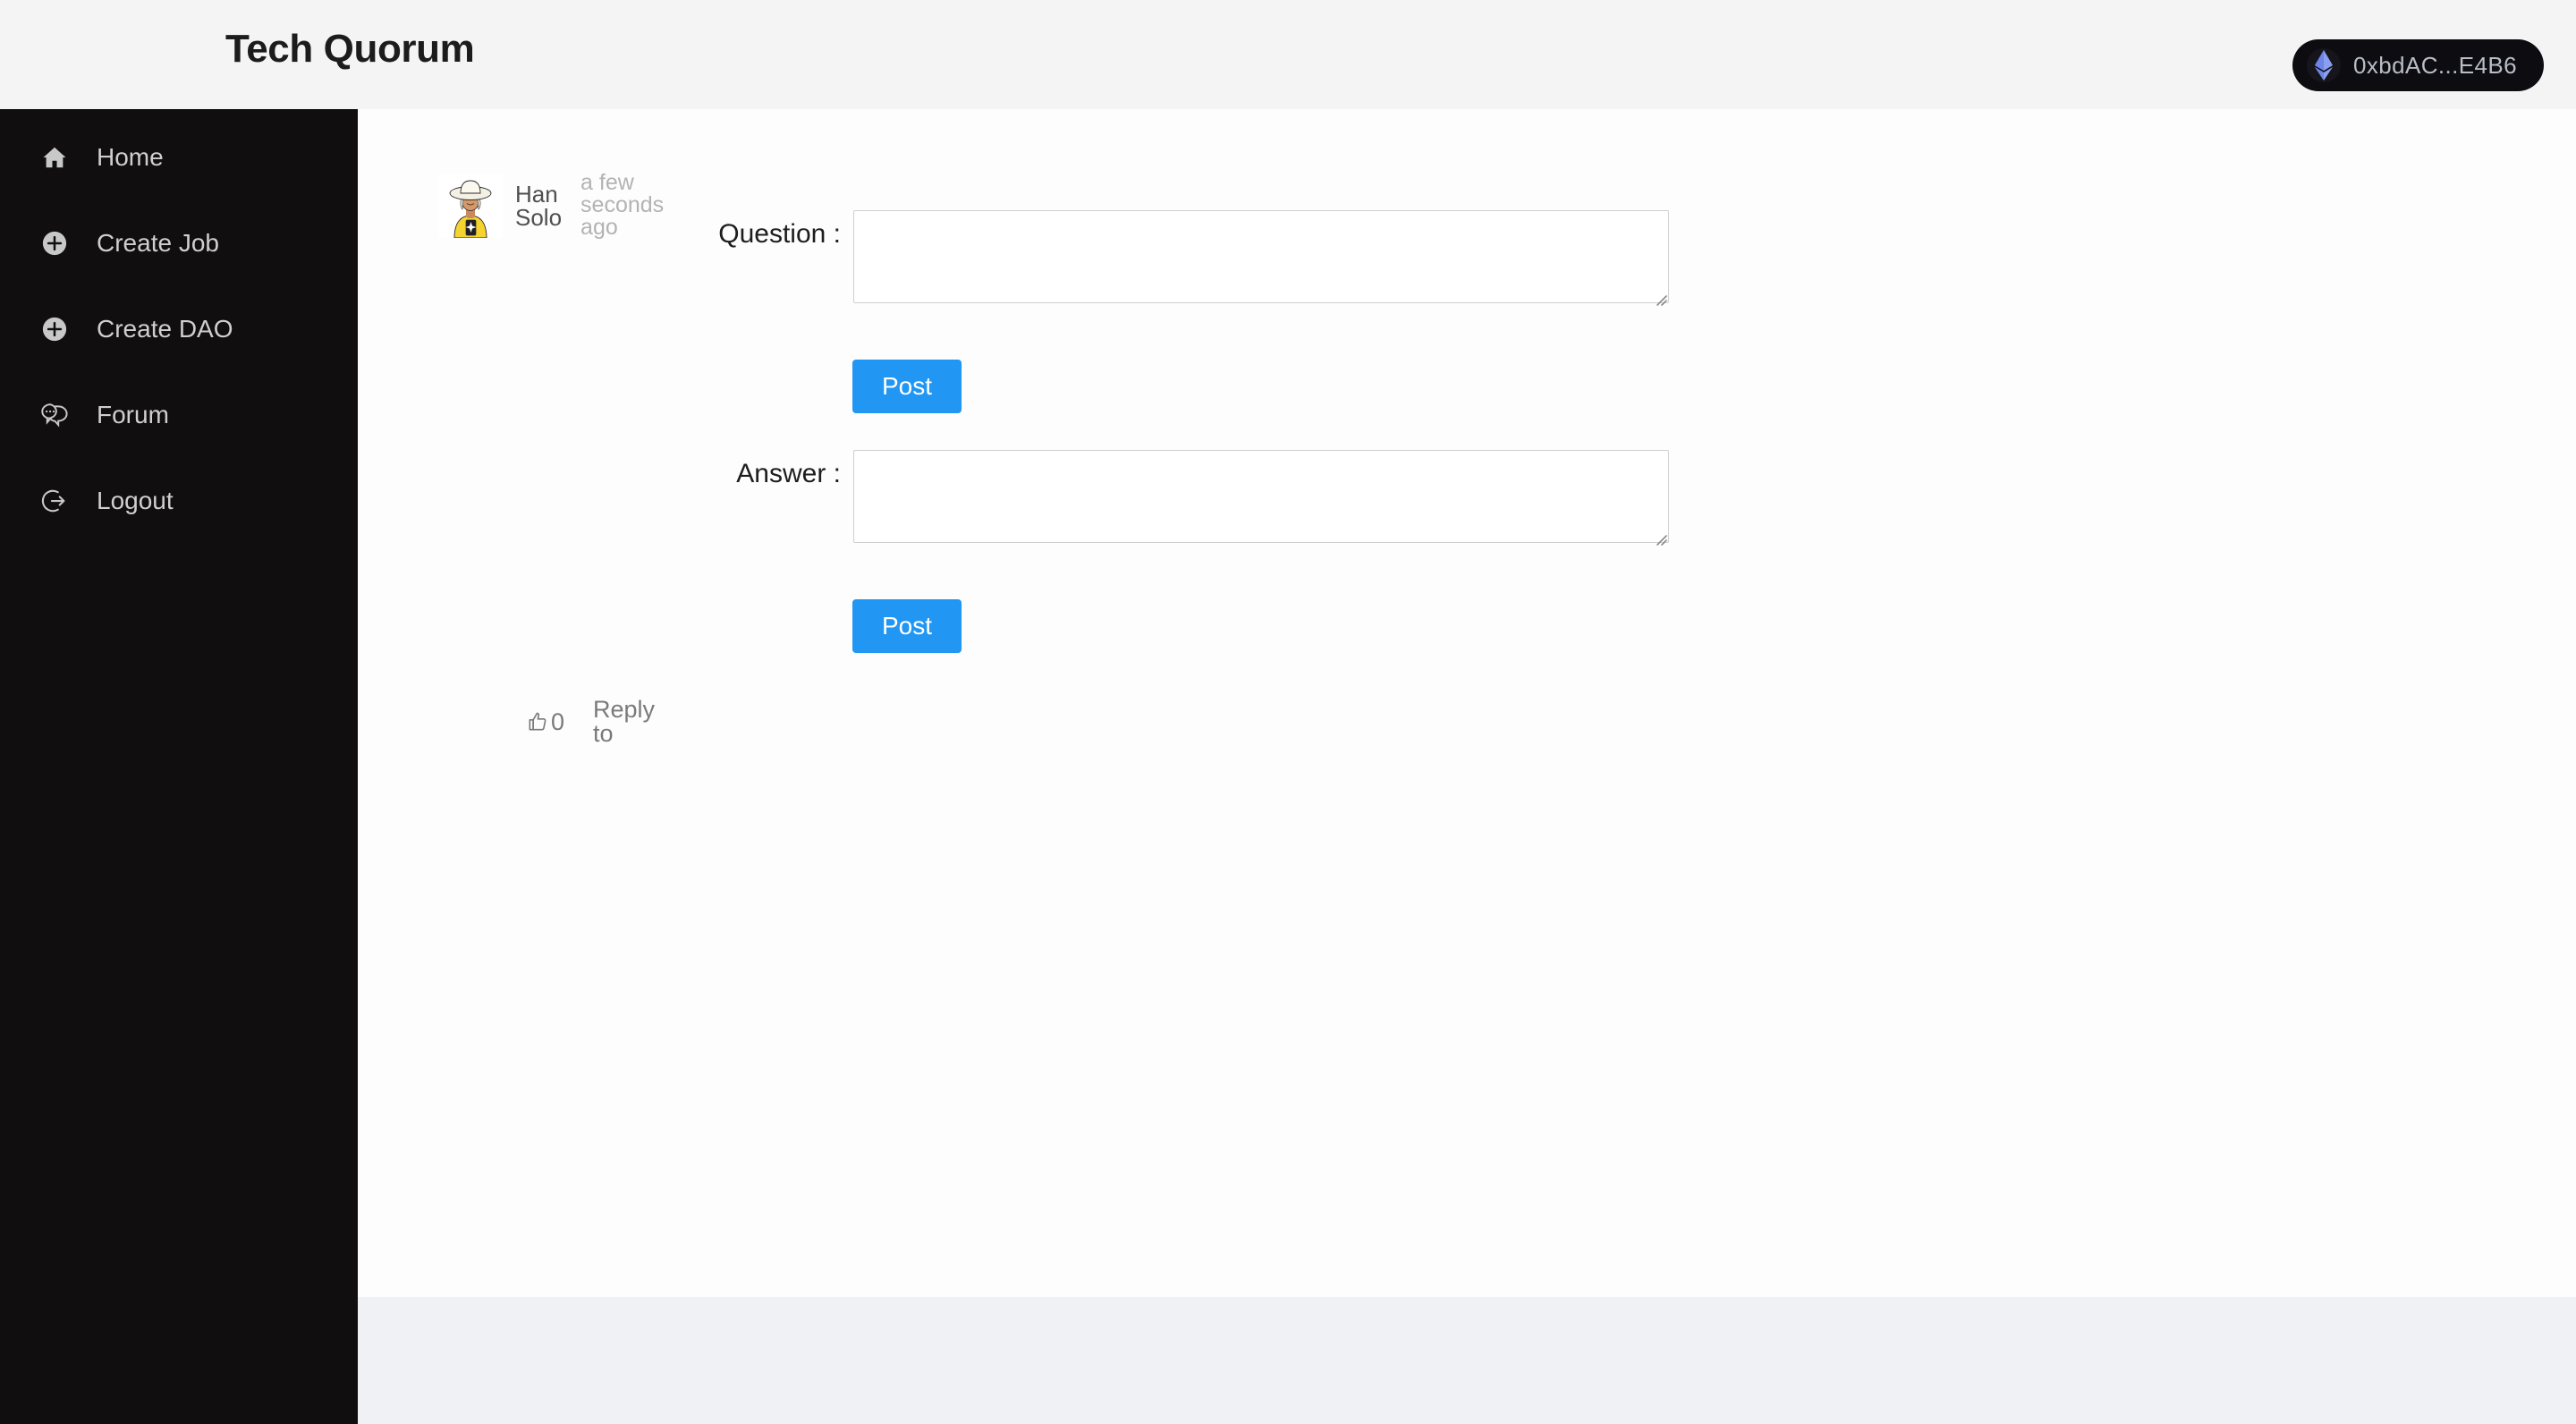  Describe the element at coordinates (179, 501) in the screenshot. I see `sidebar-item-logout: Logout` at that location.